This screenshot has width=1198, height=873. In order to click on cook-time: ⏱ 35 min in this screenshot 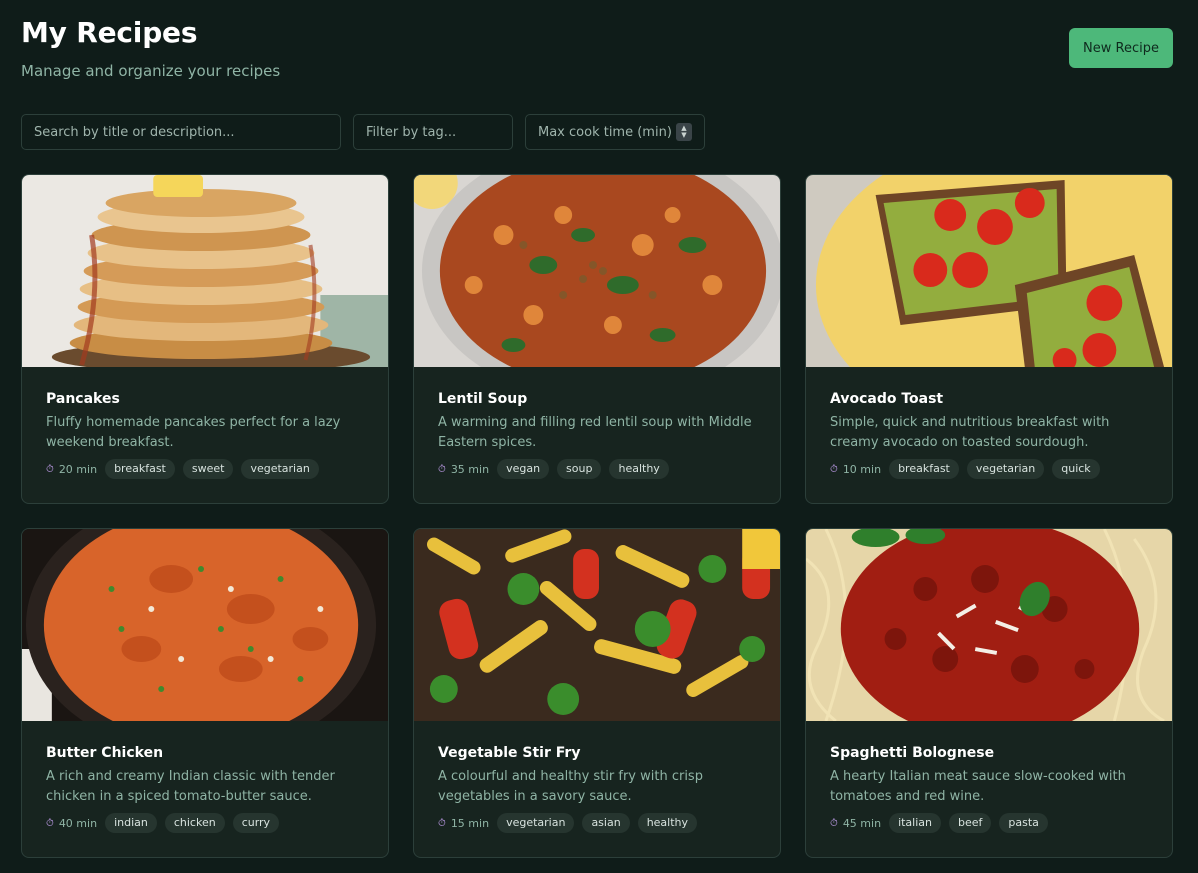, I will do `click(463, 469)`.